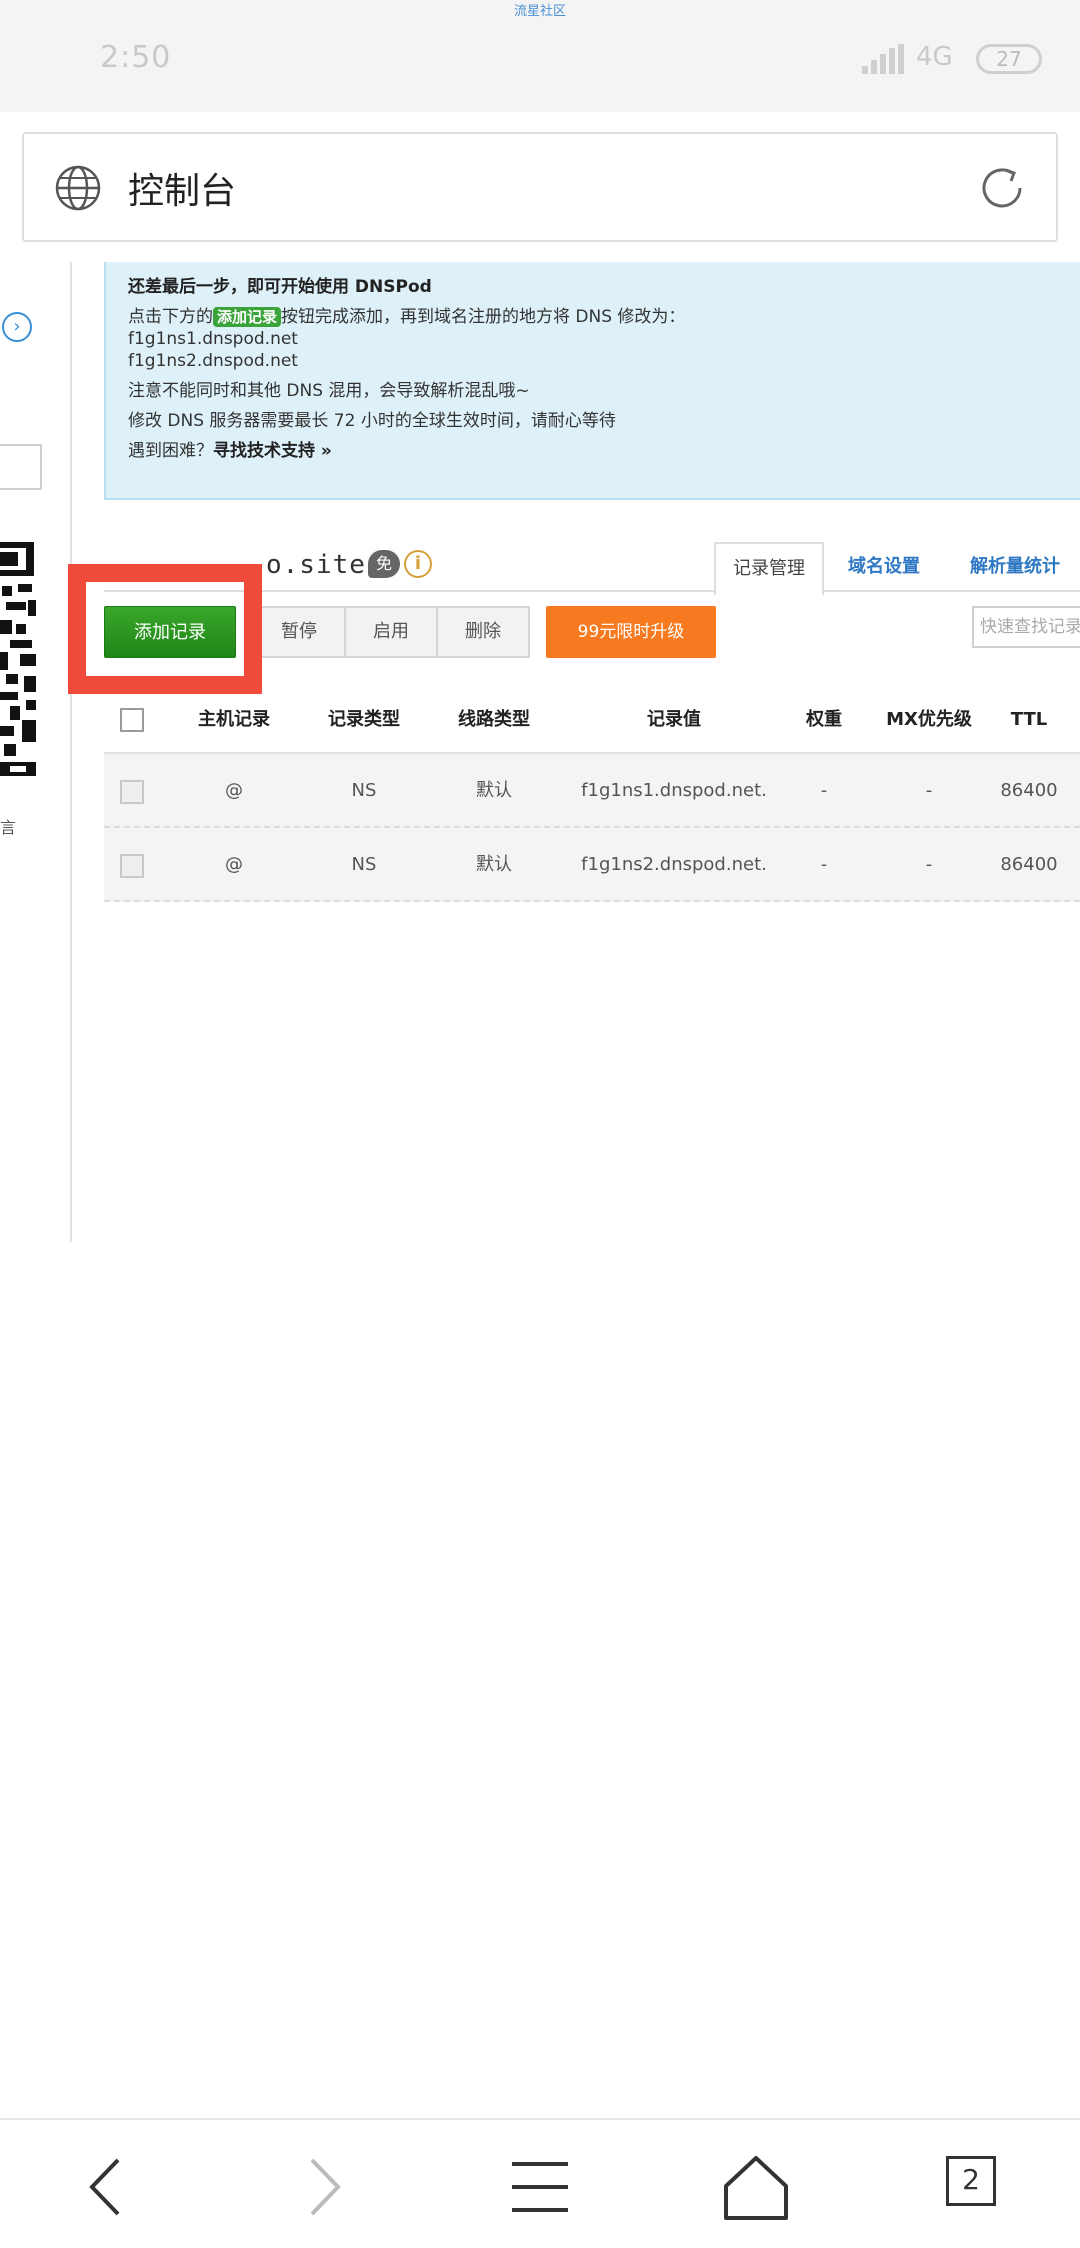 This screenshot has height=2248, width=1080. I want to click on delete-button: 删除, so click(483, 632).